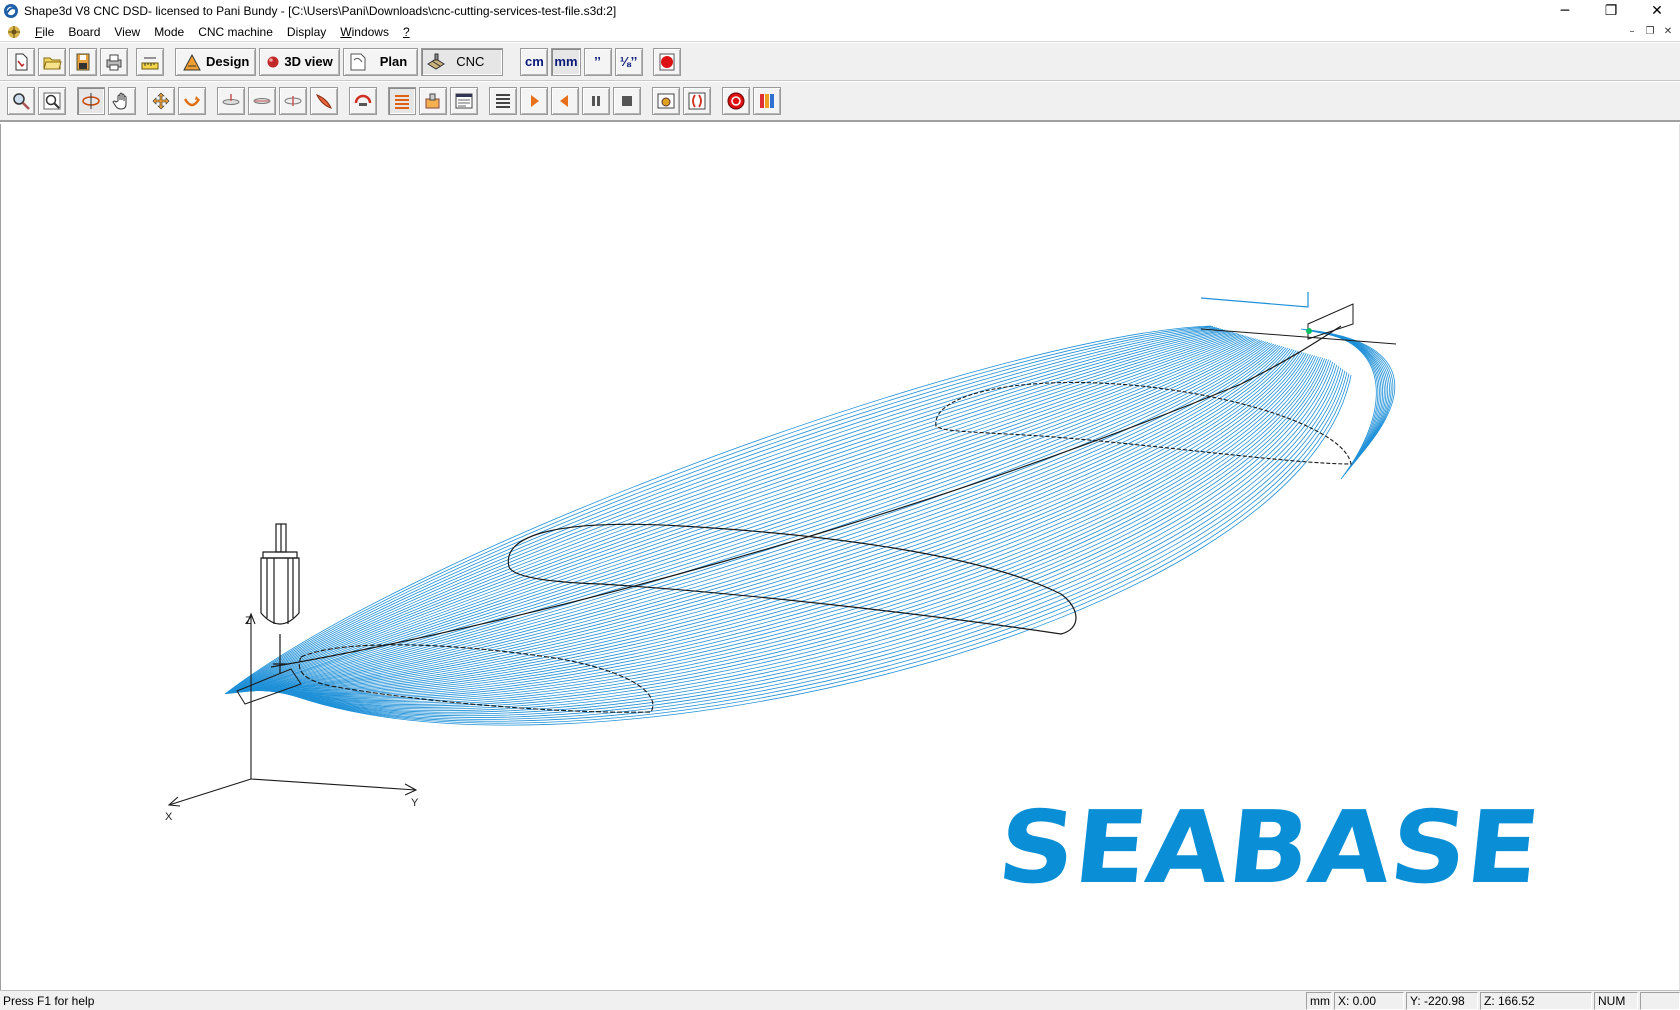 The height and width of the screenshot is (1010, 1680). What do you see at coordinates (324, 101) in the screenshot?
I see `board-shape-button` at bounding box center [324, 101].